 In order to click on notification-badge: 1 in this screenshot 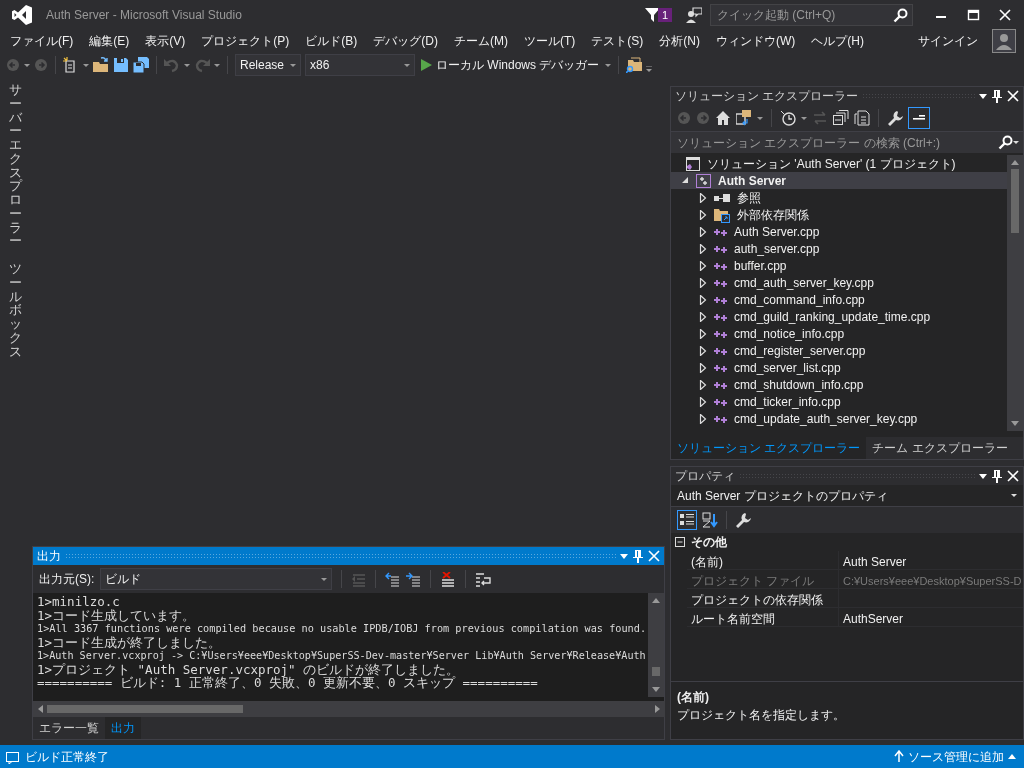, I will do `click(664, 15)`.